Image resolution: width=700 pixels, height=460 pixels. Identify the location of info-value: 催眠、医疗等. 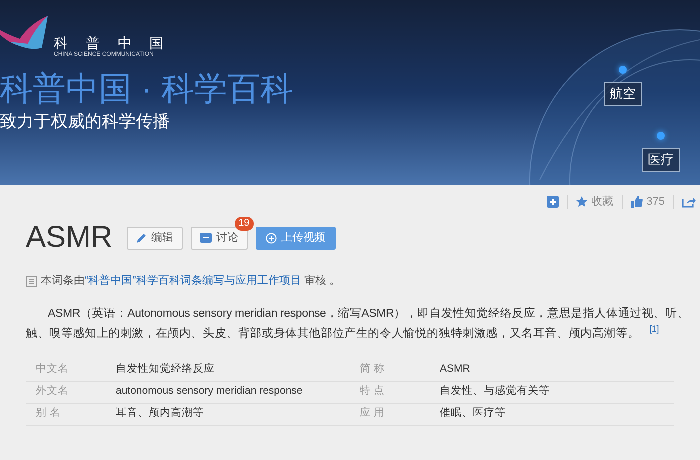
(473, 414).